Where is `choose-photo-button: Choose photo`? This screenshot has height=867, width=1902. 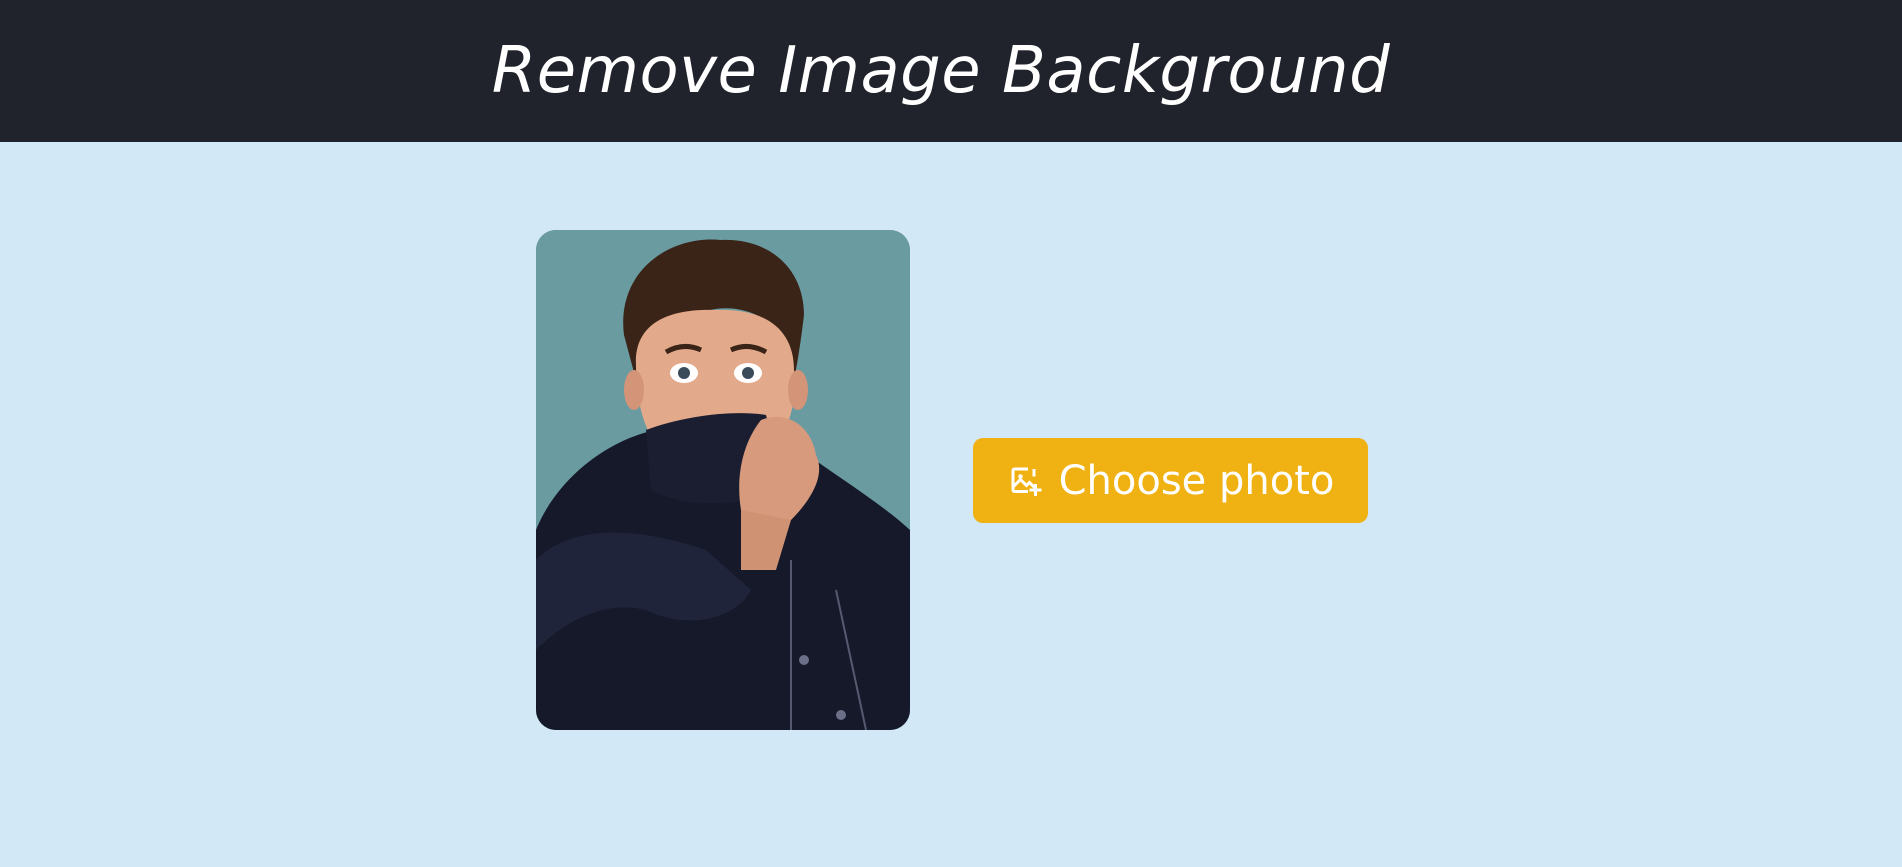
choose-photo-button: Choose photo is located at coordinates (1170, 480).